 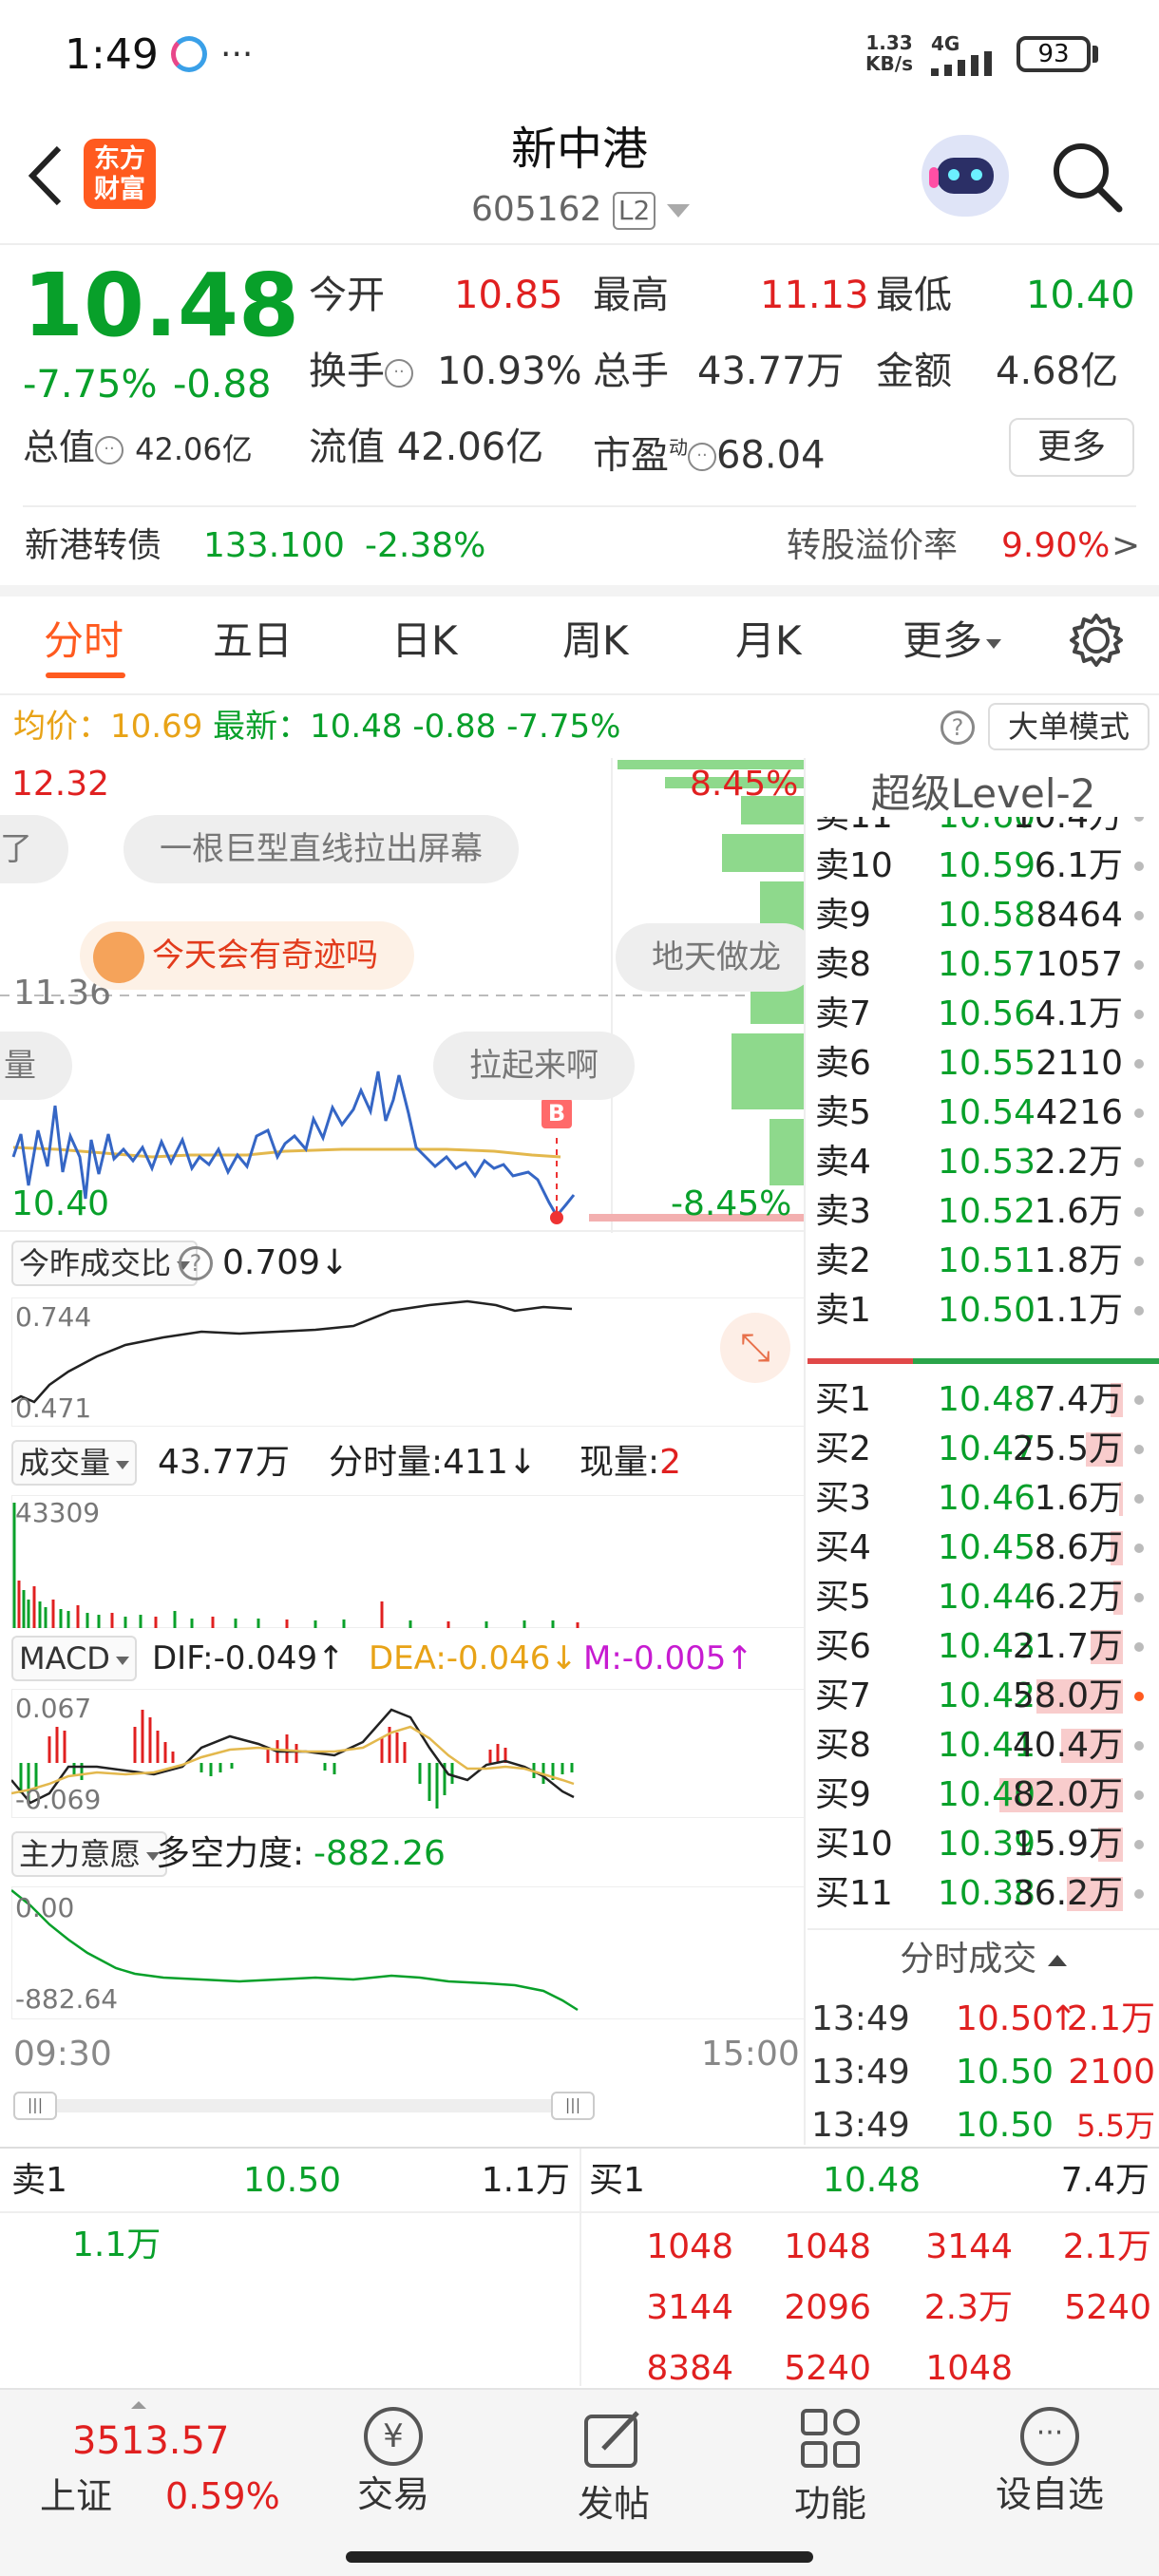 What do you see at coordinates (425, 545) in the screenshot?
I see `bond-change: -2.38%` at bounding box center [425, 545].